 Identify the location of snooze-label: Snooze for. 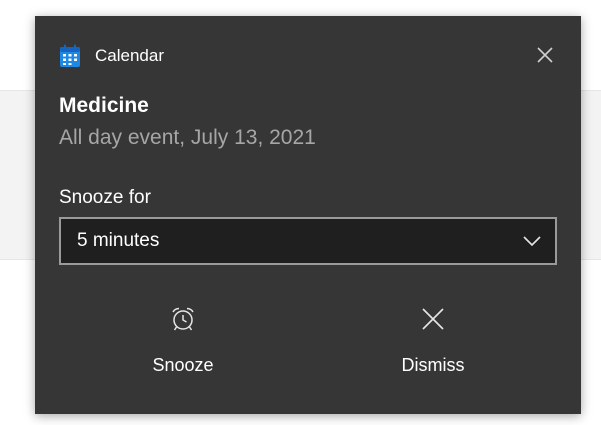
(105, 197).